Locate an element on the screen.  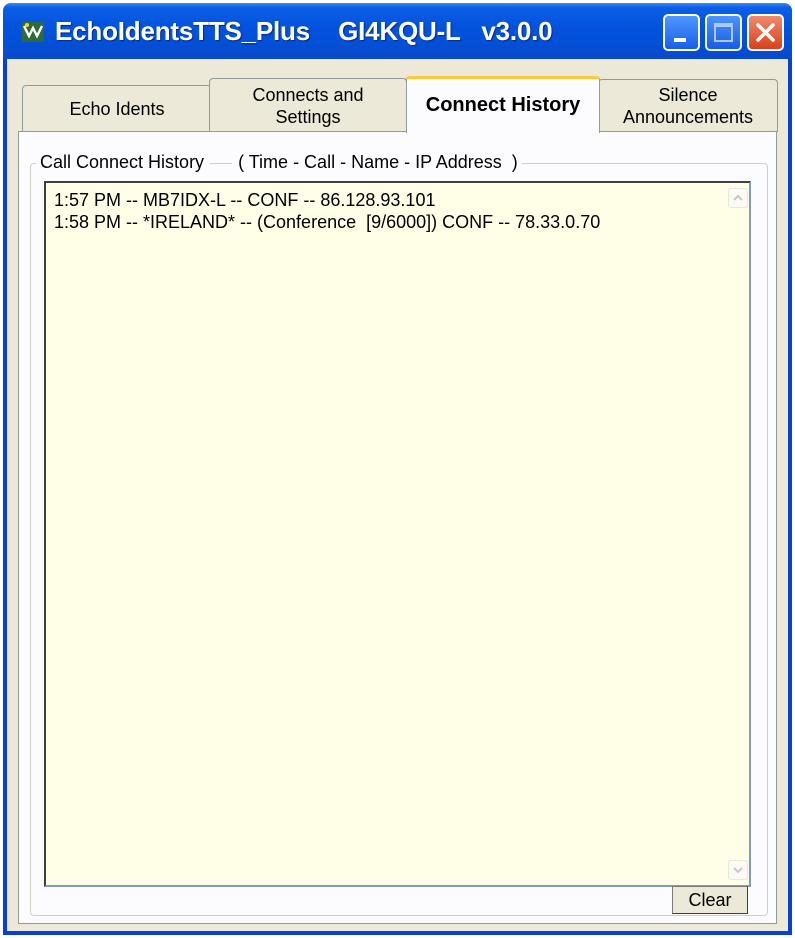
close-icon is located at coordinates (765, 32).